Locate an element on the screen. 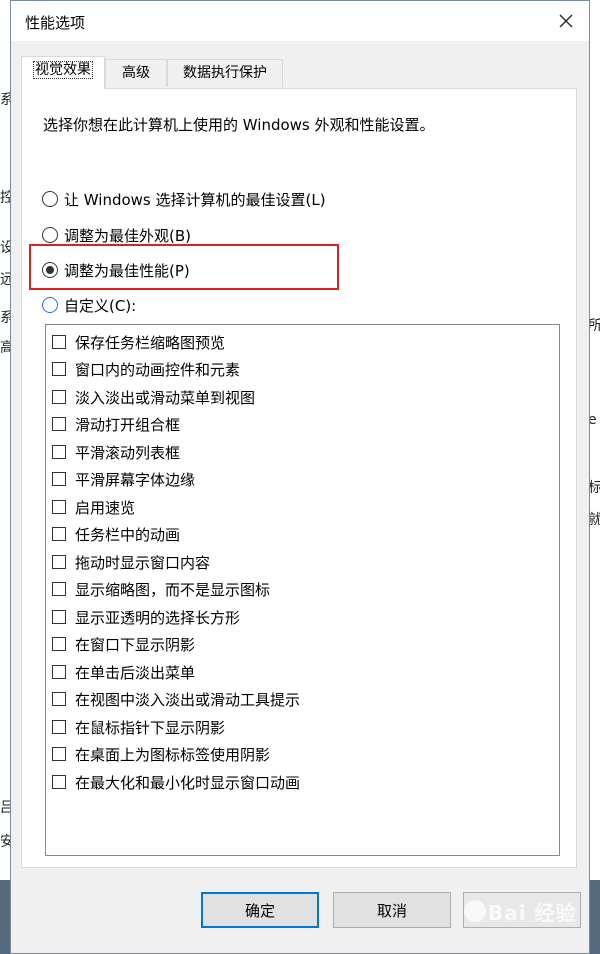 The image size is (600, 954). tab-label: 视觉效果 is located at coordinates (63, 70).